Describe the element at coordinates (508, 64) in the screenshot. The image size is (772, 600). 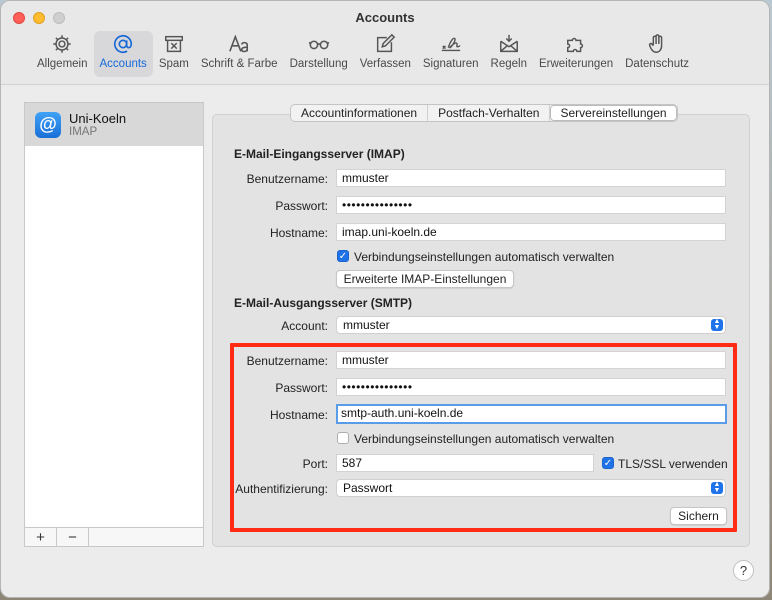
I see `toolbar-rules-label: Regeln` at that location.